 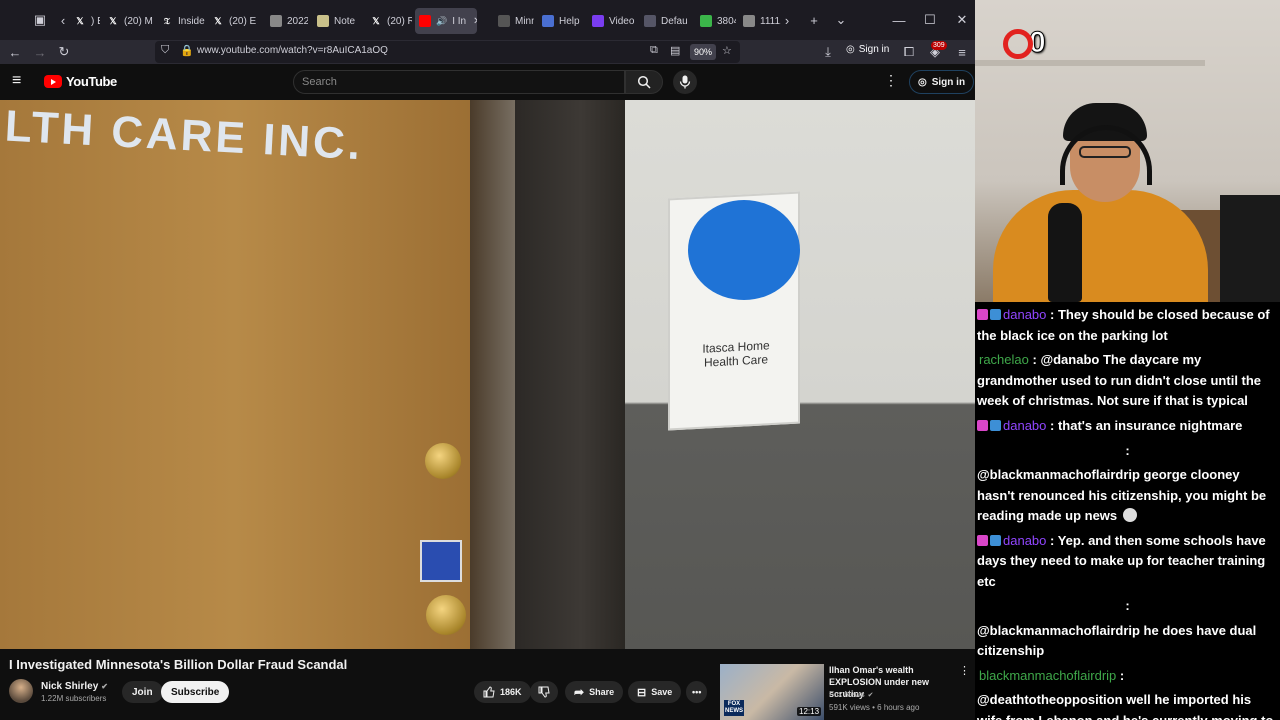 What do you see at coordinates (899, 20) in the screenshot?
I see `minimize-icon: —` at bounding box center [899, 20].